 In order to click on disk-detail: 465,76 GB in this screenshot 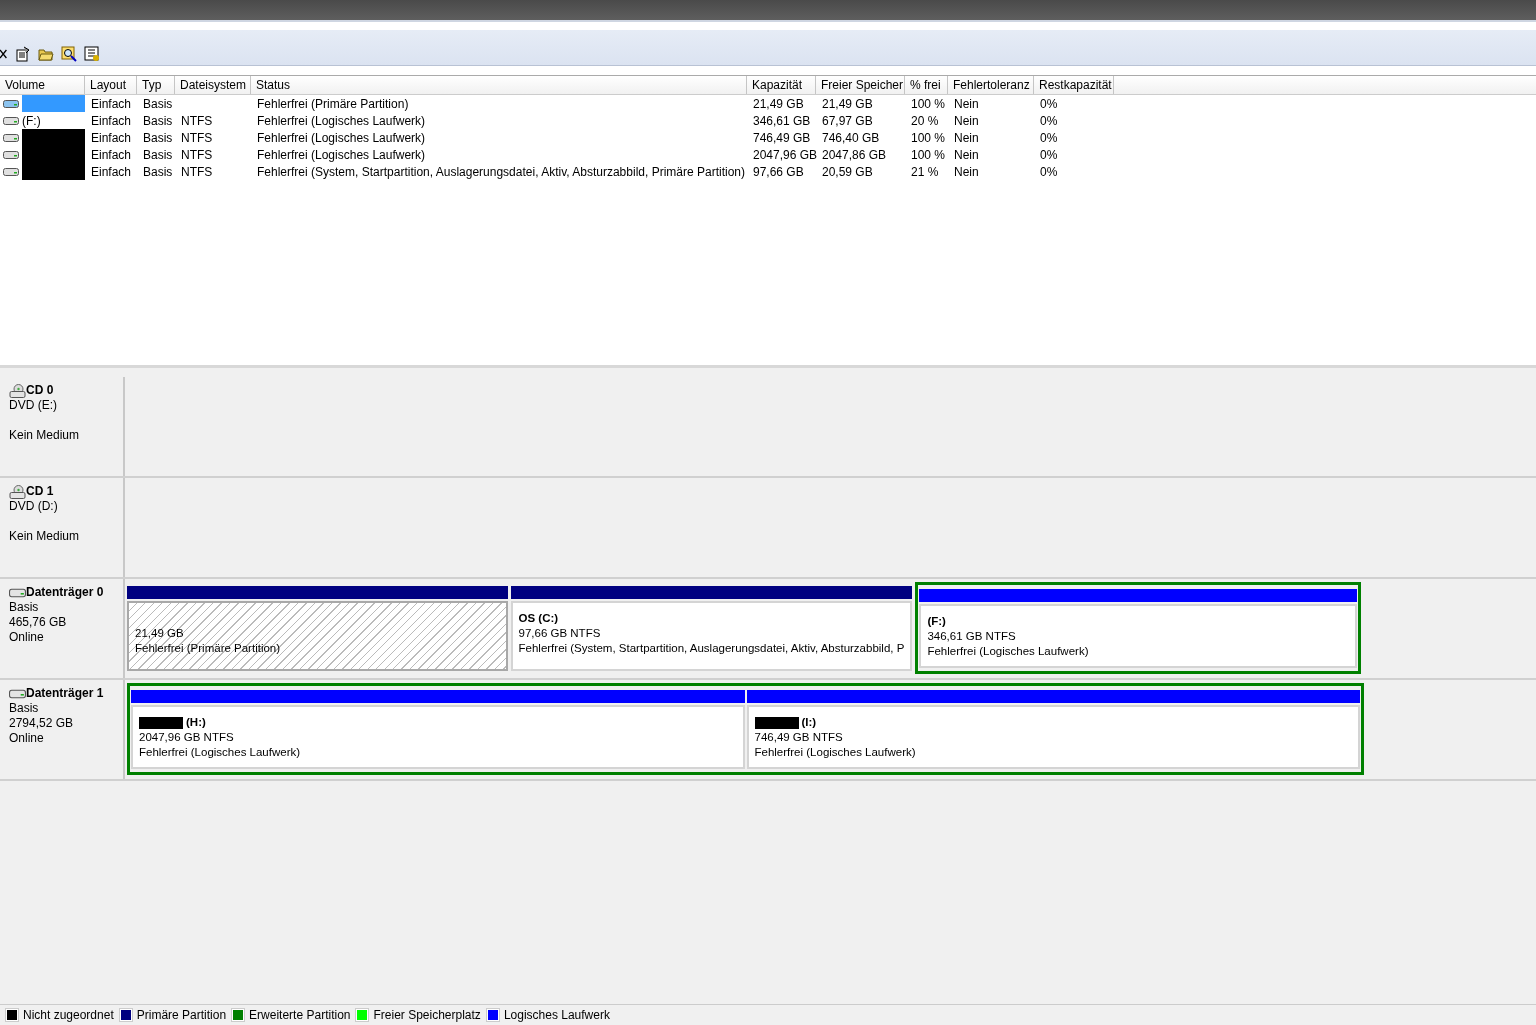, I will do `click(38, 622)`.